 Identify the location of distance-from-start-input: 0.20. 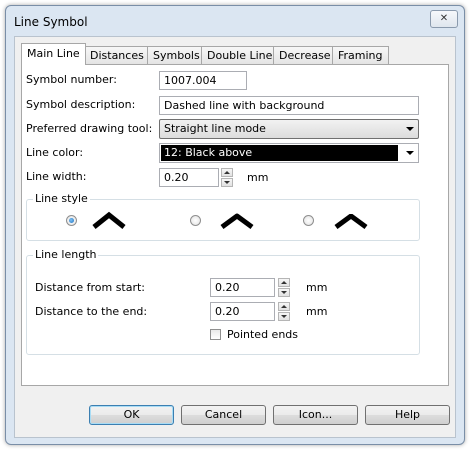
(242, 287).